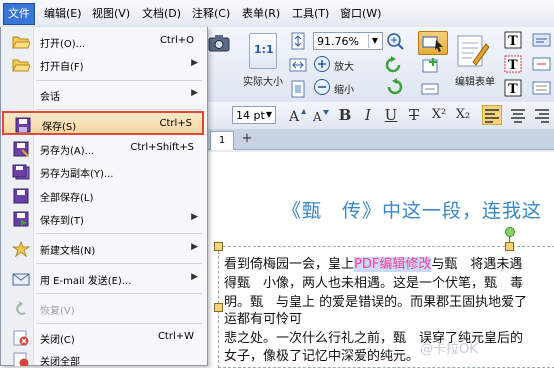 Image resolution: width=554 pixels, height=368 pixels. I want to click on menu-item-label: 保存到(T), so click(62, 221).